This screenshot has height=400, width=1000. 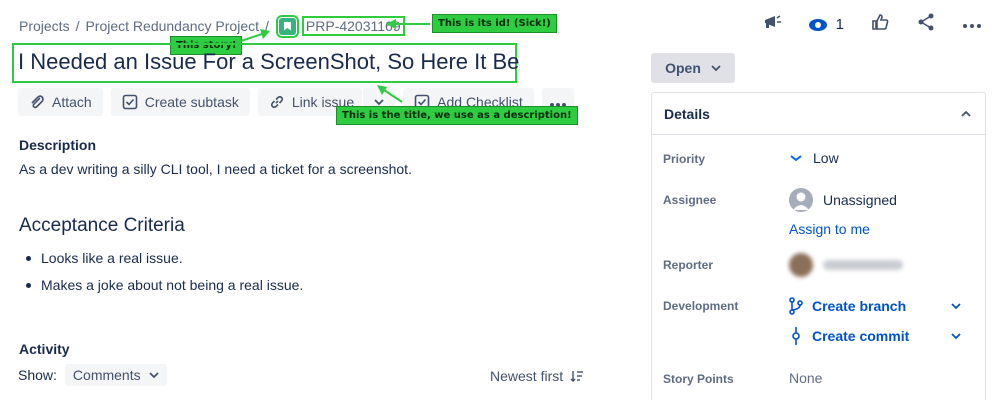 I want to click on breadcrumb-project-link: Project Redundancy Project, so click(x=172, y=26).